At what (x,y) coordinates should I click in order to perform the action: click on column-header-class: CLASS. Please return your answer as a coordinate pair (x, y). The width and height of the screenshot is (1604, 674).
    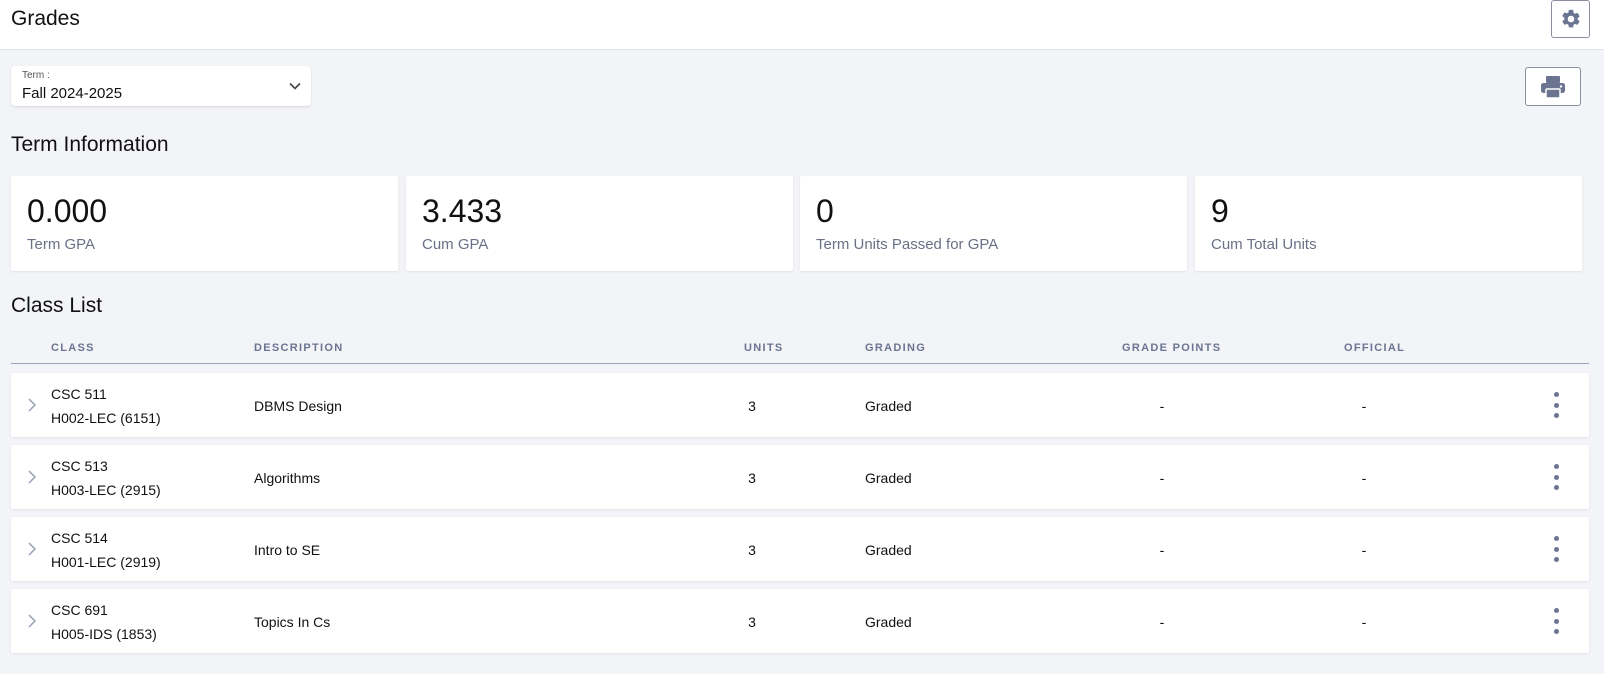
    Looking at the image, I should click on (73, 348).